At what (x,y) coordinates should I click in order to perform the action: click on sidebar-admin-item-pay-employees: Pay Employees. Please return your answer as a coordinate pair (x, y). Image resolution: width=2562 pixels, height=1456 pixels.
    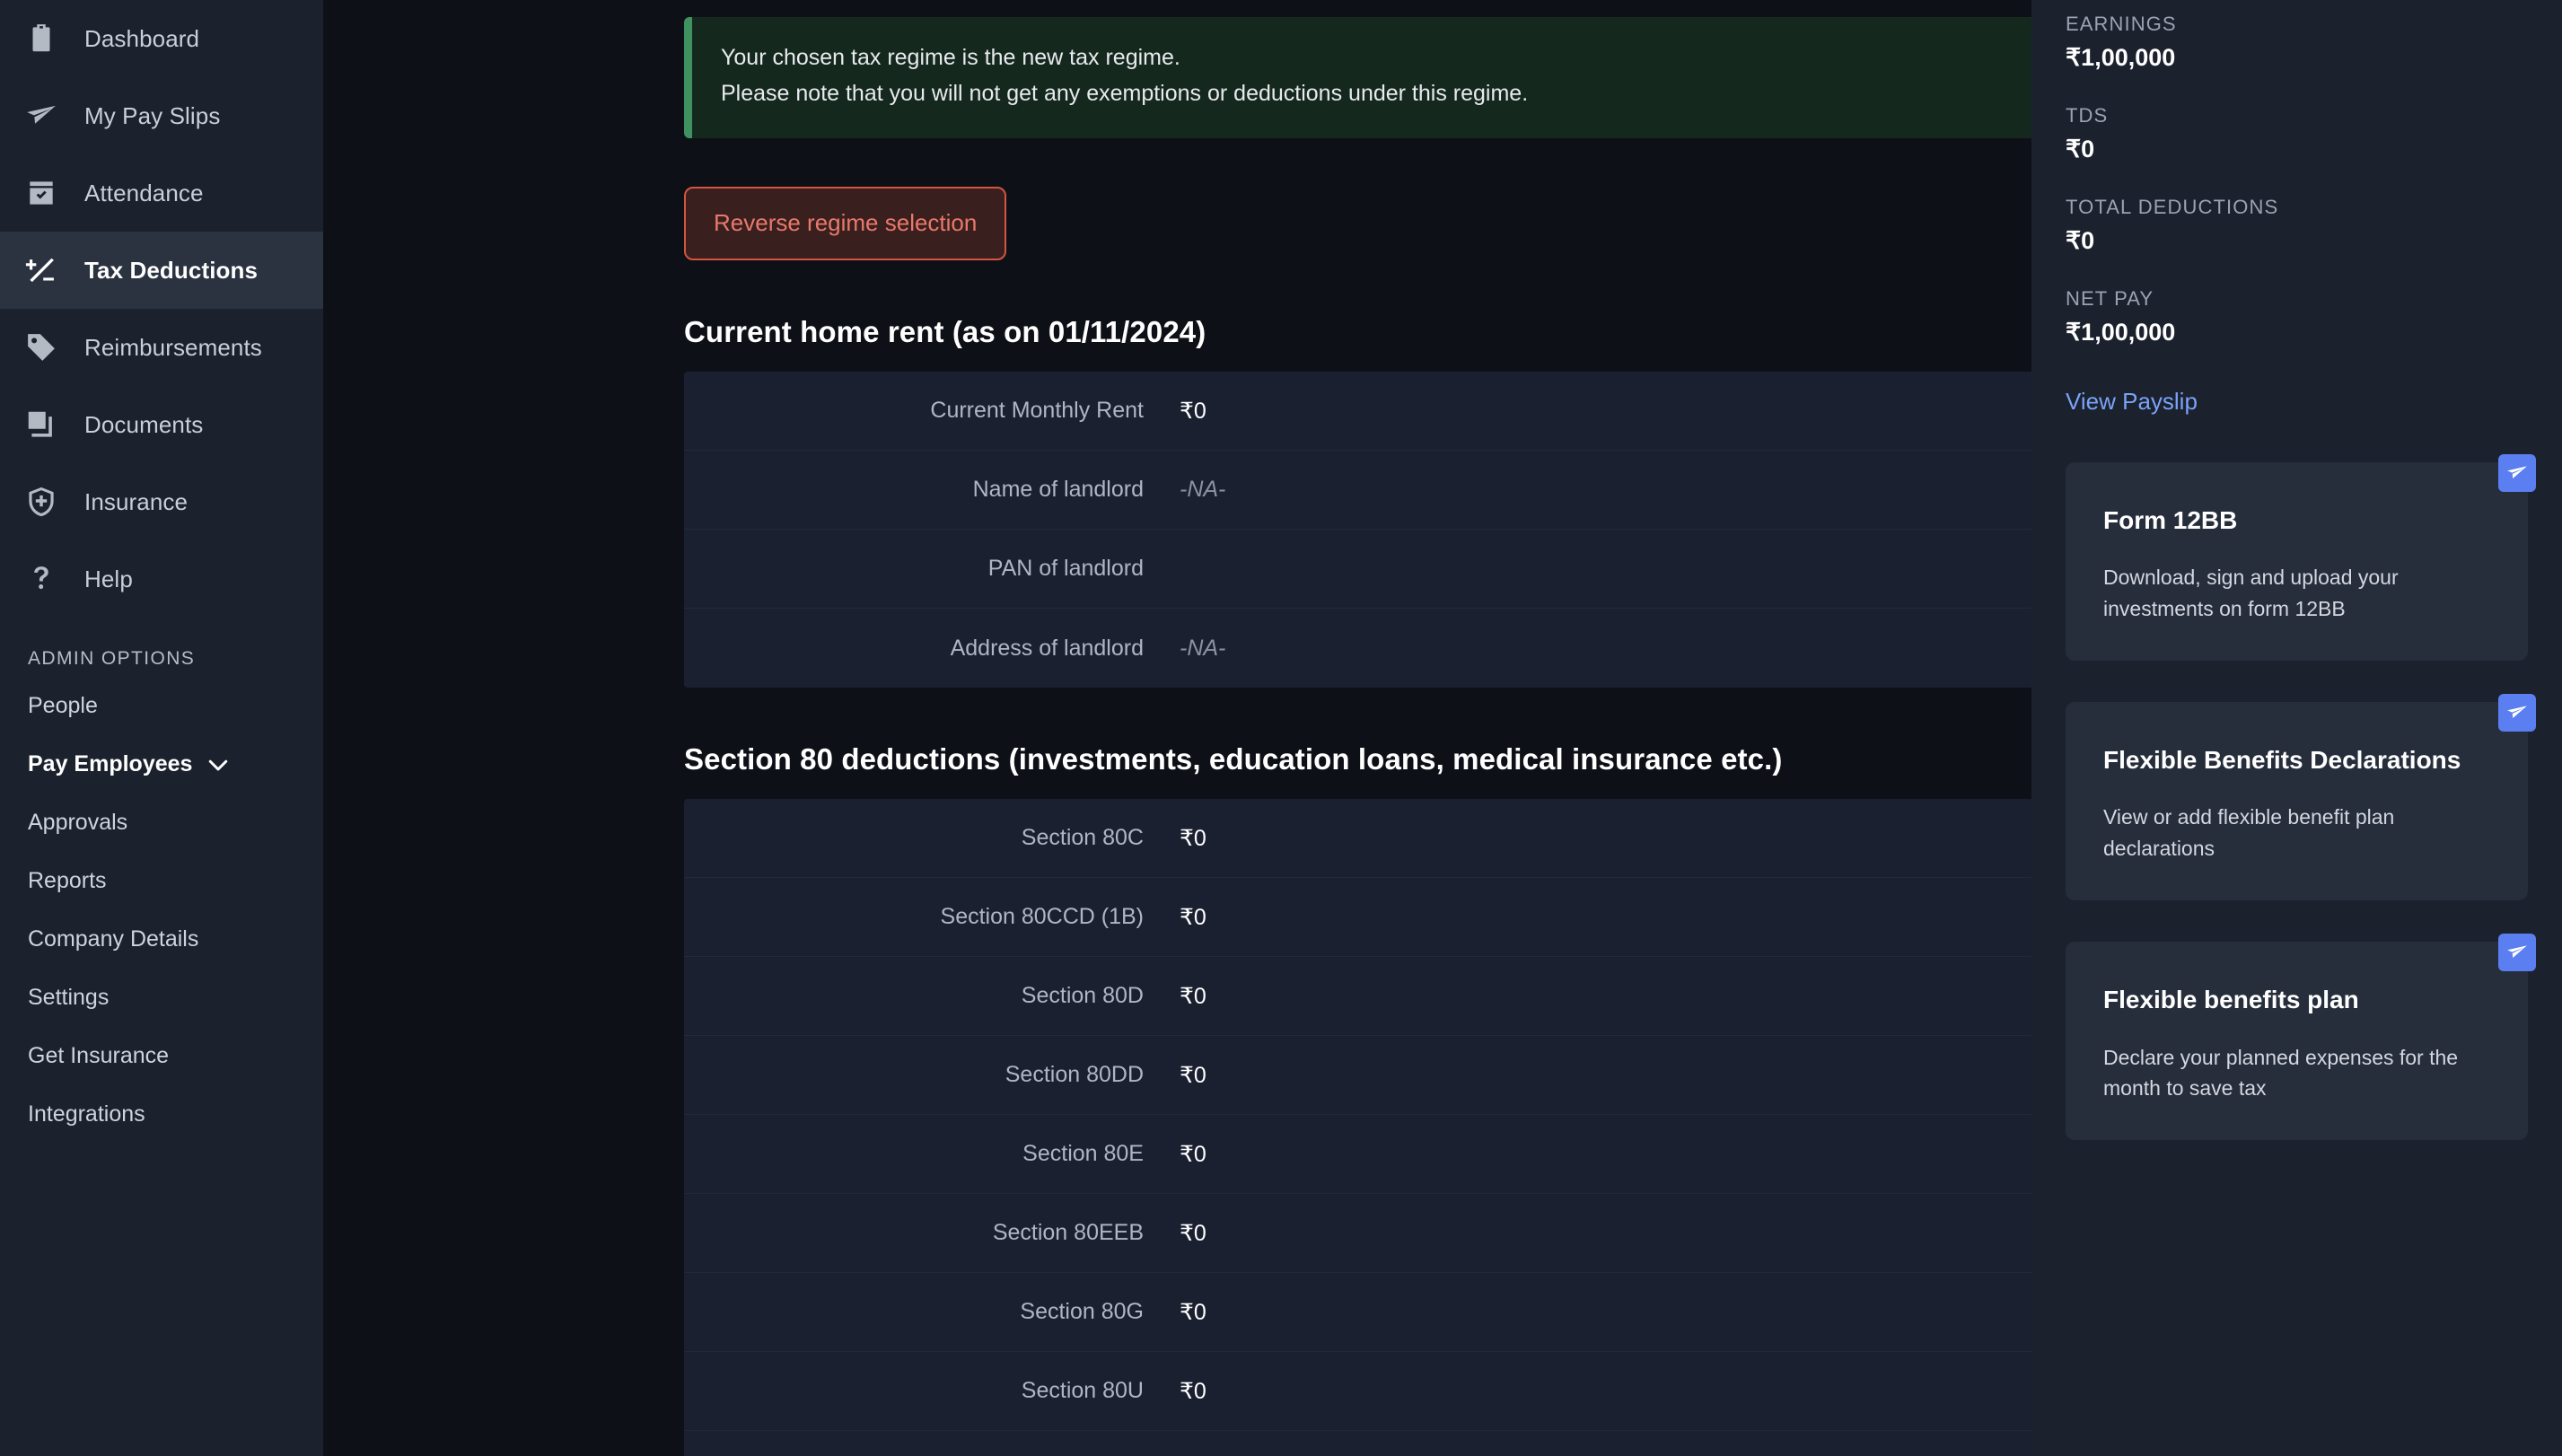
    Looking at the image, I should click on (161, 764).